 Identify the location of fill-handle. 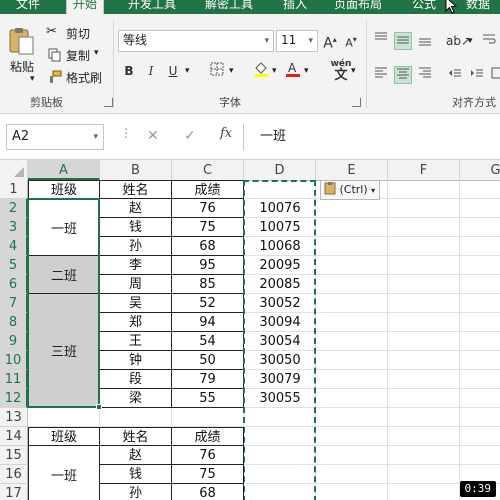
(99, 407).